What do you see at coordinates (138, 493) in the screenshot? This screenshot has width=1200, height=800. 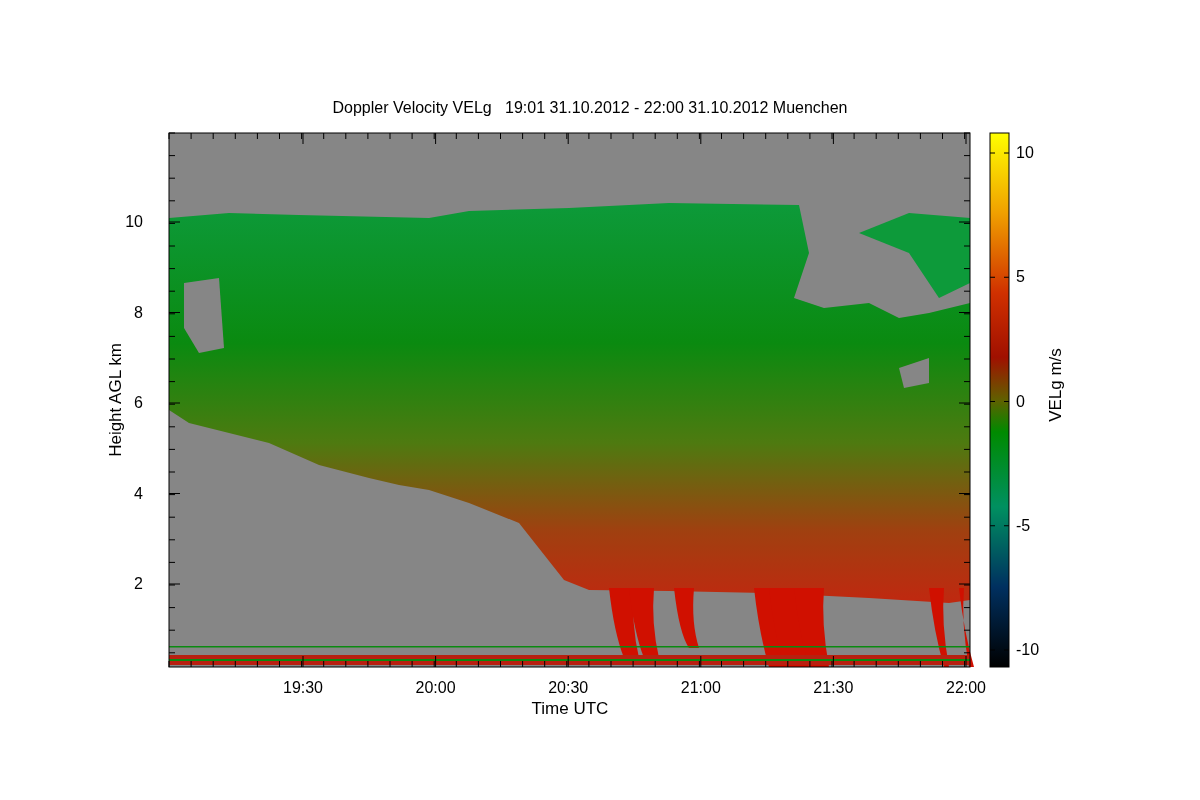 I see `y-tick-label: 4` at bounding box center [138, 493].